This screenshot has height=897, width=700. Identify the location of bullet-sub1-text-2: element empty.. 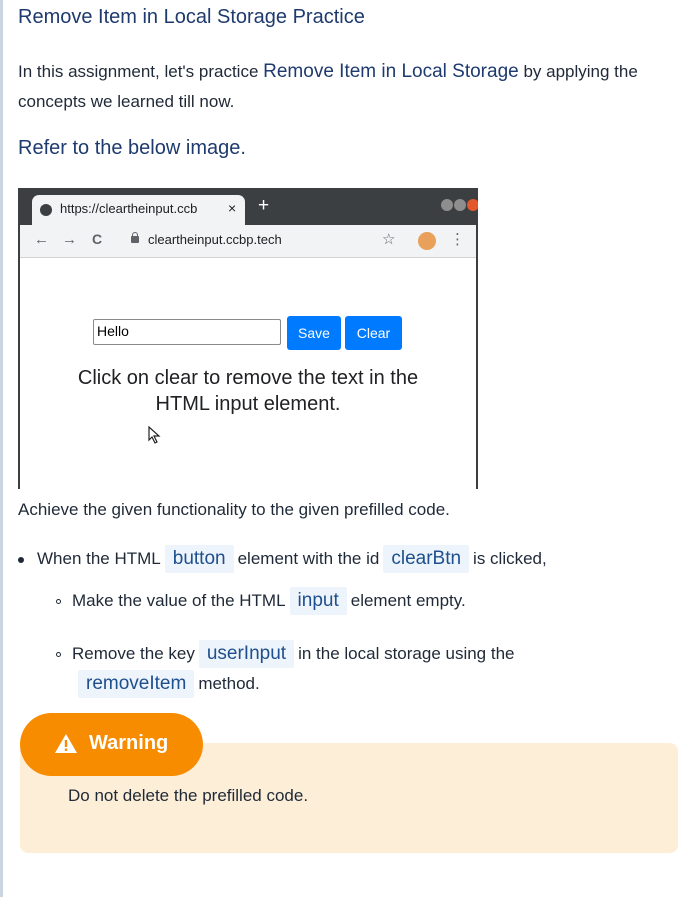
(408, 600).